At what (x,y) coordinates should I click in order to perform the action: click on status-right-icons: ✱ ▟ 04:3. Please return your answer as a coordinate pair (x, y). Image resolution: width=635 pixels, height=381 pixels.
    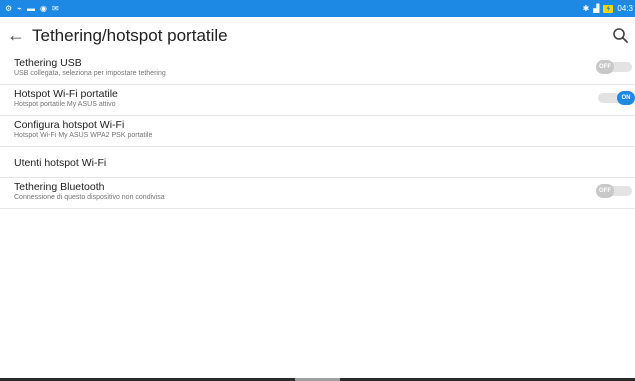
    Looking at the image, I should click on (609, 8).